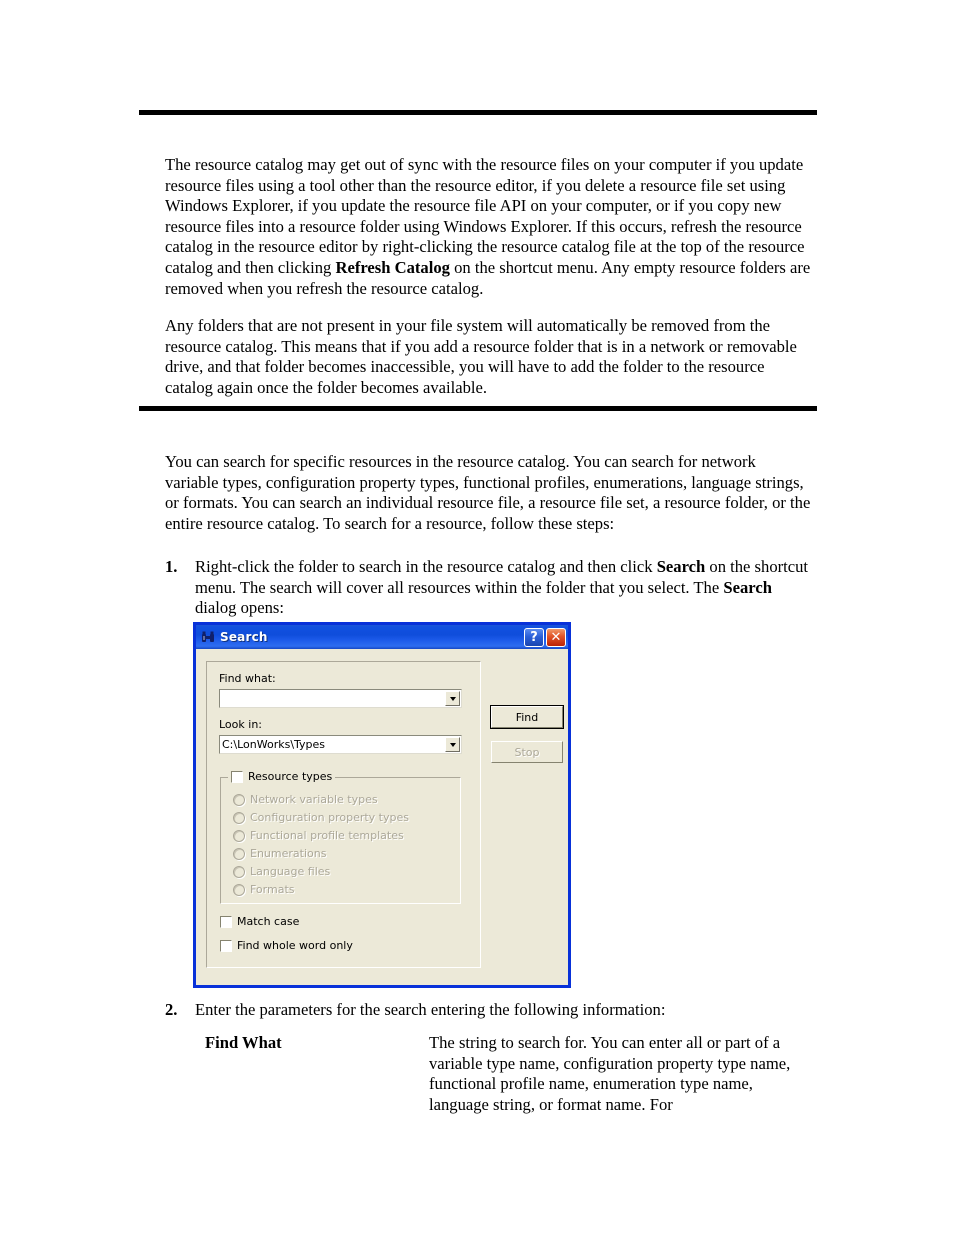  Describe the element at coordinates (268, 921) in the screenshot. I see `match-case-label: Match case` at that location.